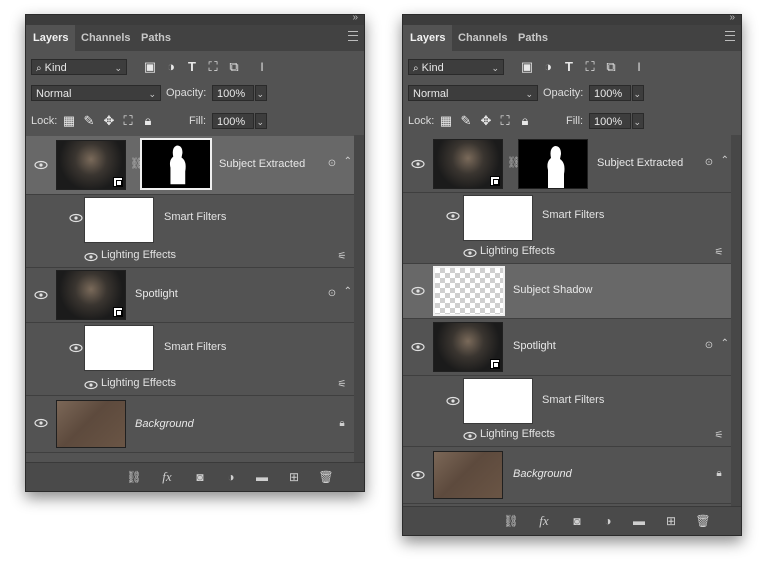  I want to click on scrollbar, so click(359, 299).